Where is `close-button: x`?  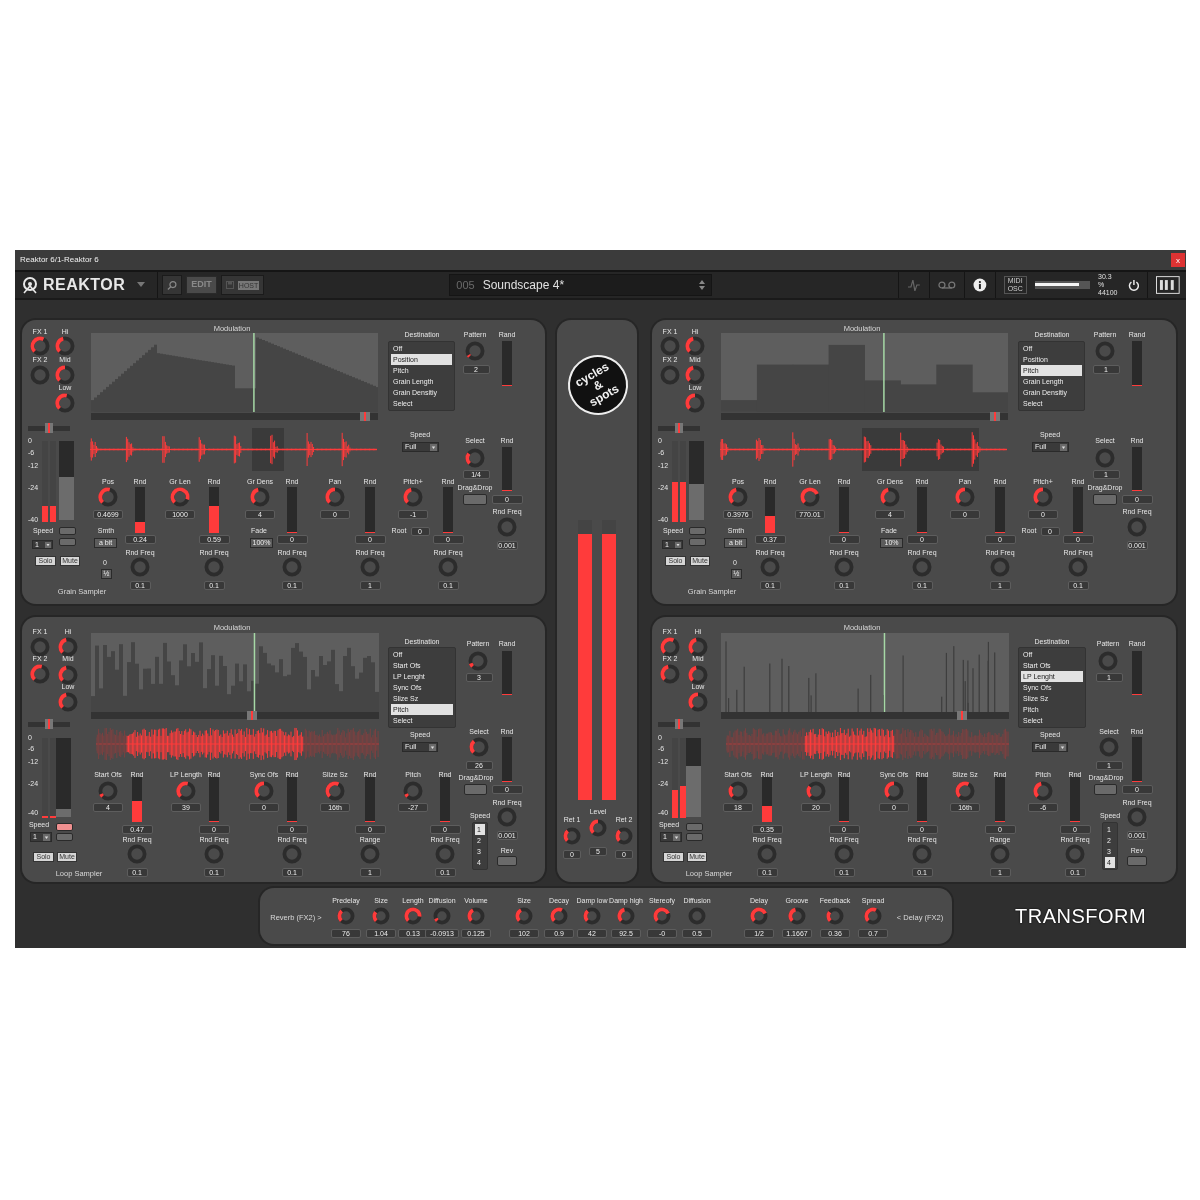 close-button: x is located at coordinates (1178, 260).